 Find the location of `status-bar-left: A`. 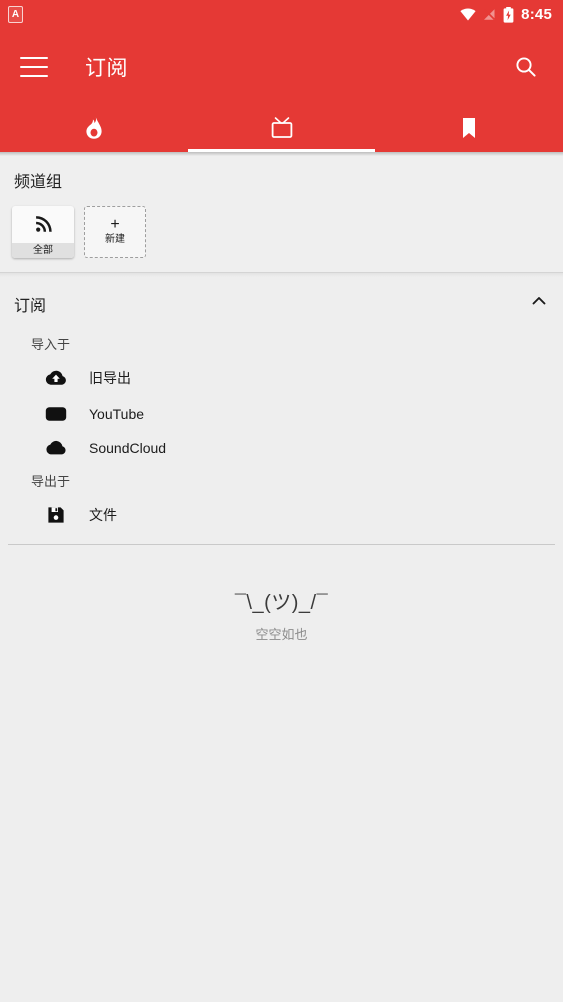

status-bar-left: A is located at coordinates (15, 14).